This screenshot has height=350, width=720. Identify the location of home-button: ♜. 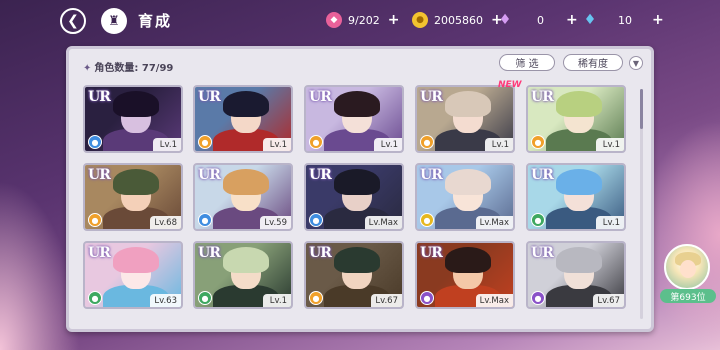
(114, 21).